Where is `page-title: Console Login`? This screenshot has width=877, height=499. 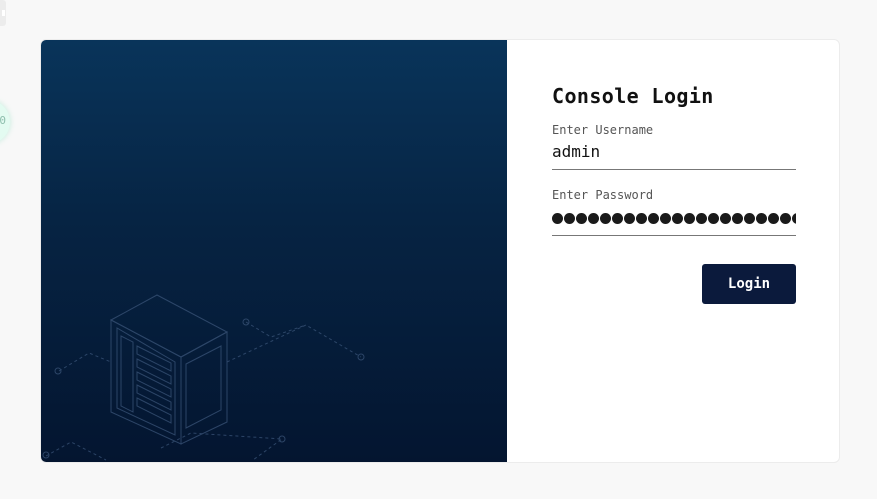 page-title: Console Login is located at coordinates (633, 96).